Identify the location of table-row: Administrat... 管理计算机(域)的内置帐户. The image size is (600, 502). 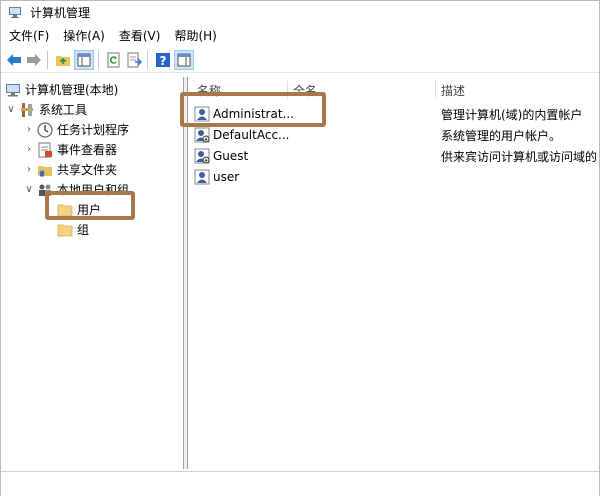
(394, 114).